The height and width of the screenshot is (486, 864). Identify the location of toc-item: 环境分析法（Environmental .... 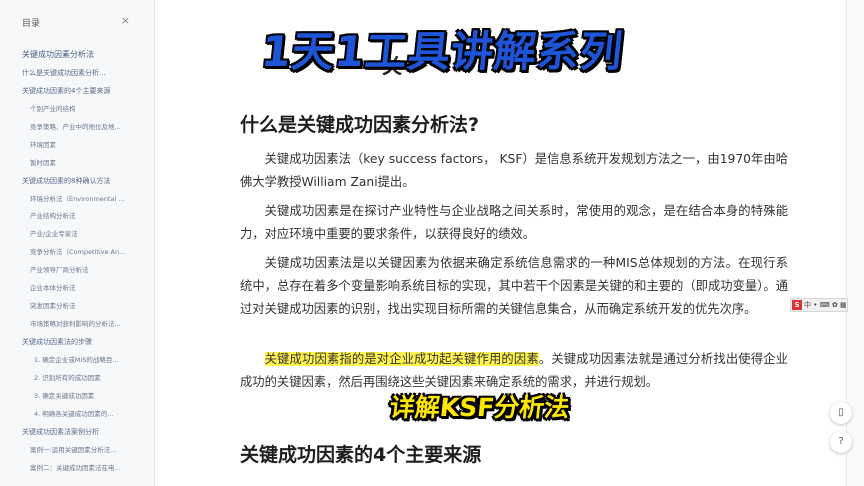
(77, 199).